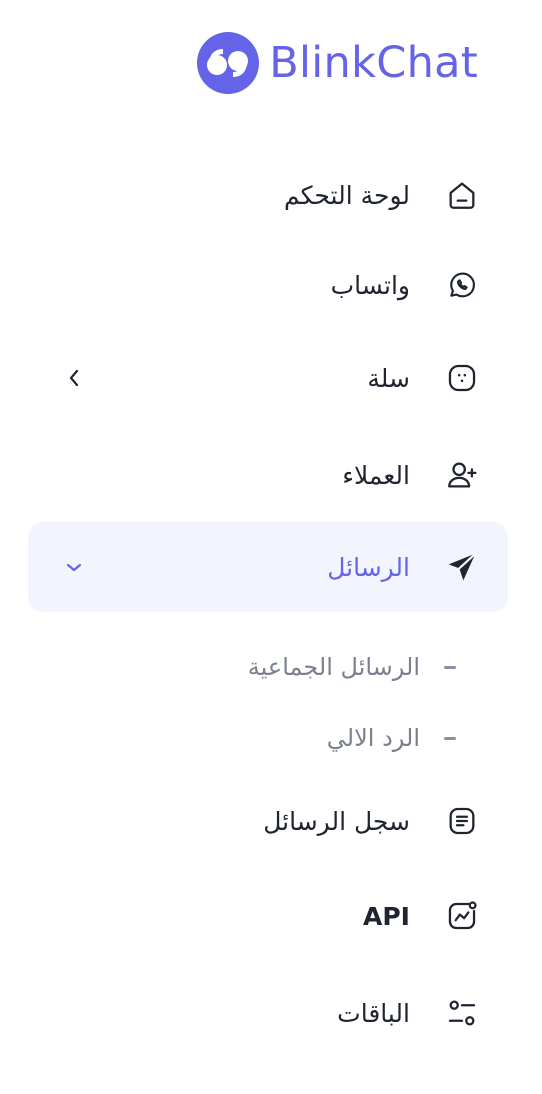 The height and width of the screenshot is (1094, 542). What do you see at coordinates (462, 475) in the screenshot?
I see `user-plus-icon` at bounding box center [462, 475].